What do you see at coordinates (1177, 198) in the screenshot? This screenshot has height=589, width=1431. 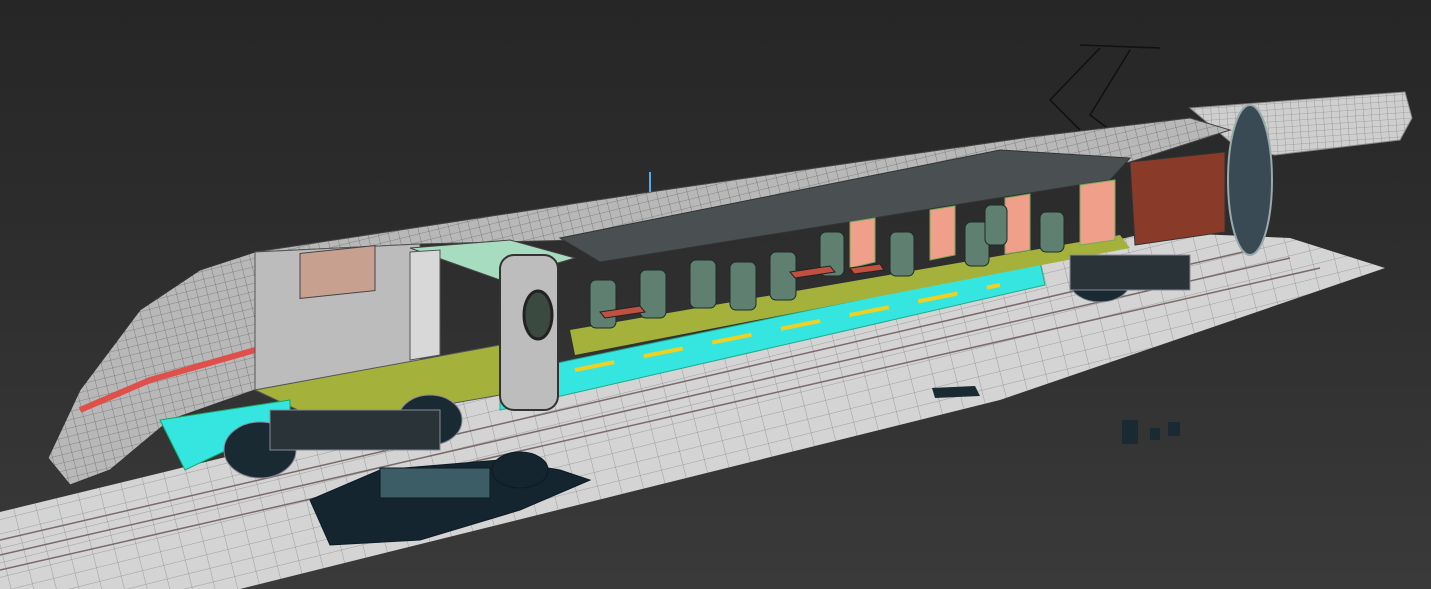 I see `rear-end-wall` at bounding box center [1177, 198].